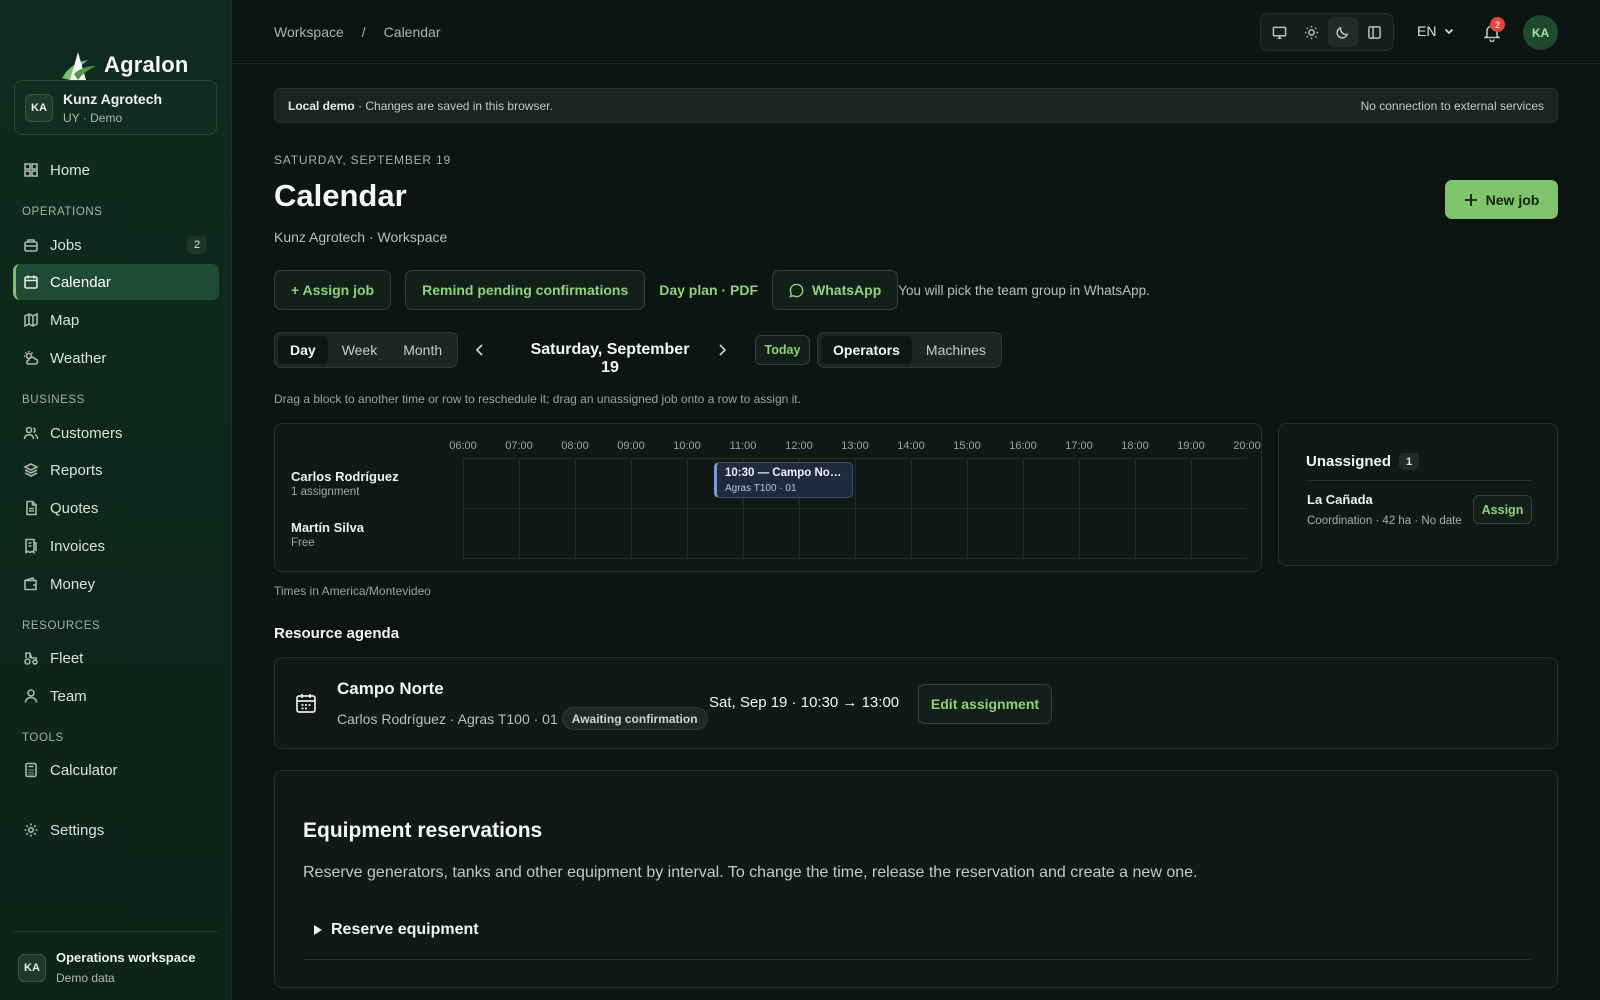  I want to click on workspace-card: KA Operations workspace Demo data, so click(106, 967).